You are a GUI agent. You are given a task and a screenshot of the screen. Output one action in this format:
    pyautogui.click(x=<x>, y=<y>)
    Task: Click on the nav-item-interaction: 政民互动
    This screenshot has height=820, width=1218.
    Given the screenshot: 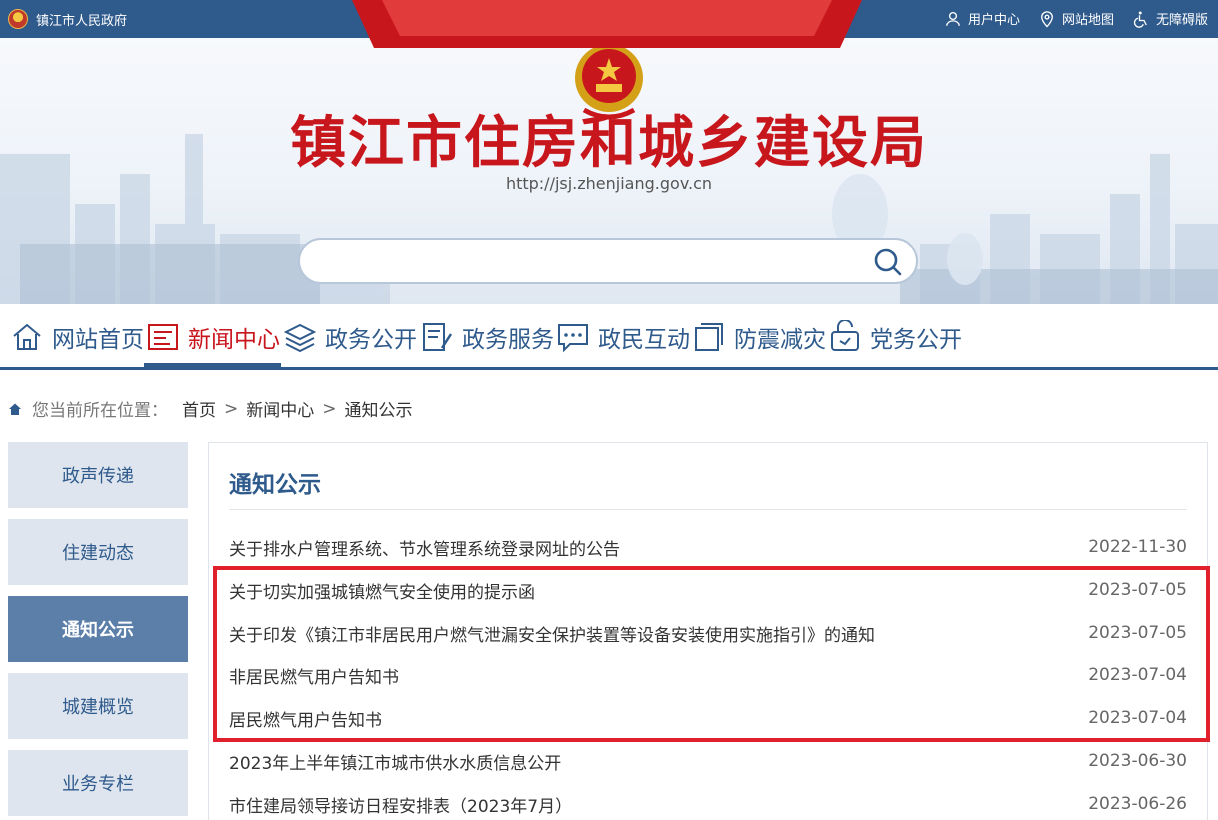 What is the action you would take?
    pyautogui.click(x=623, y=337)
    